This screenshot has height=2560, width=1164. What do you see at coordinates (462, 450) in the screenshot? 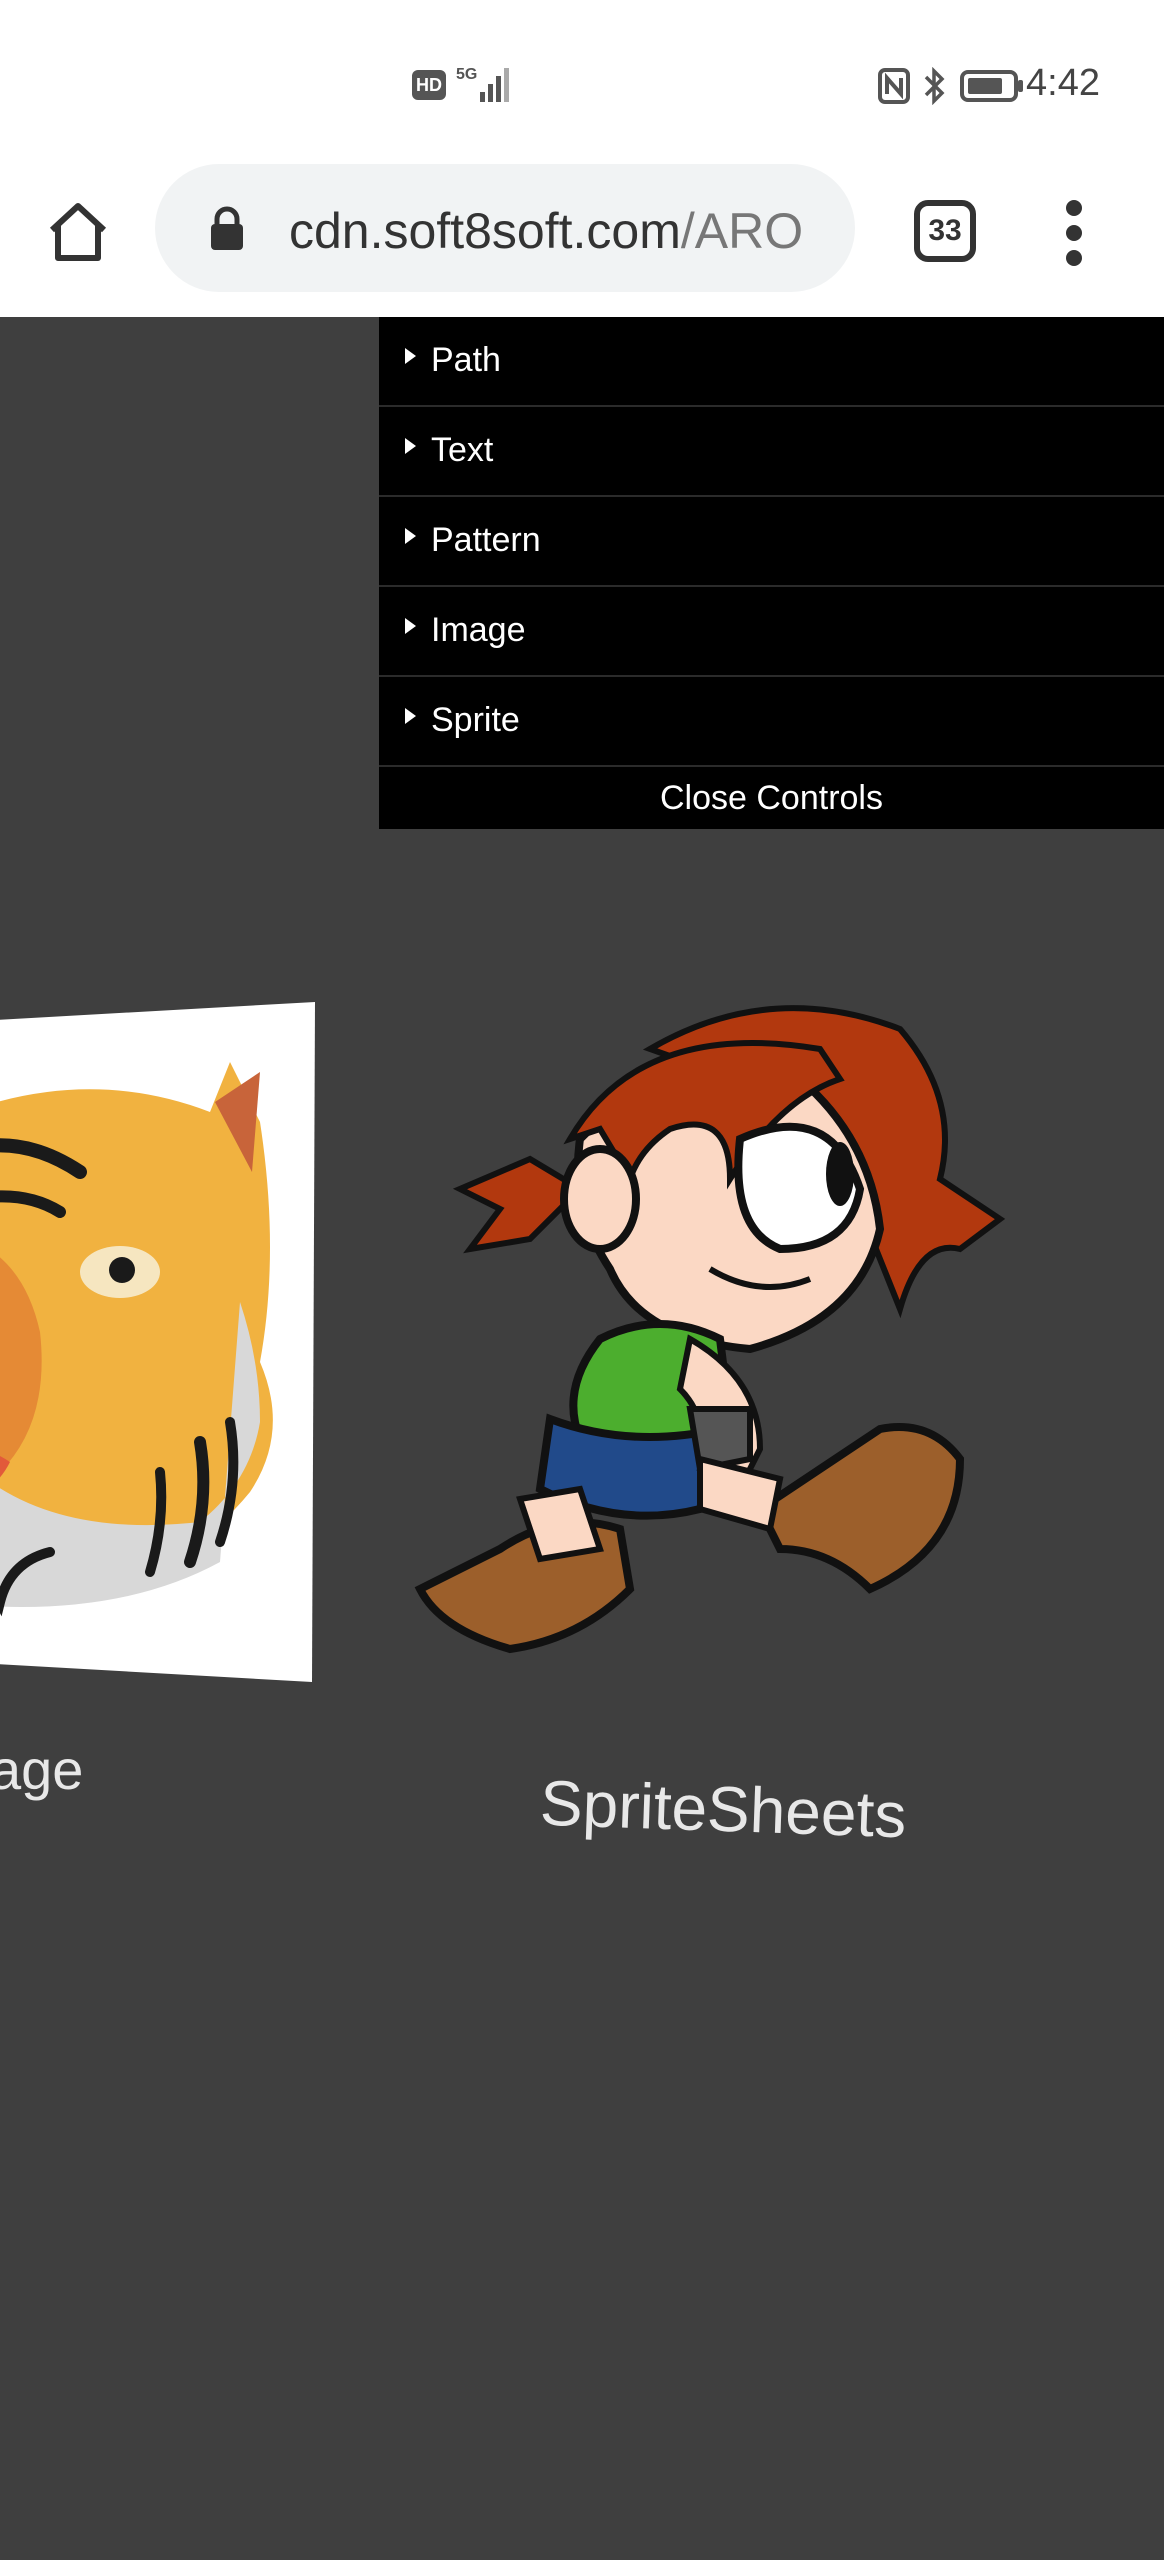
I see `folder-label: Text` at bounding box center [462, 450].